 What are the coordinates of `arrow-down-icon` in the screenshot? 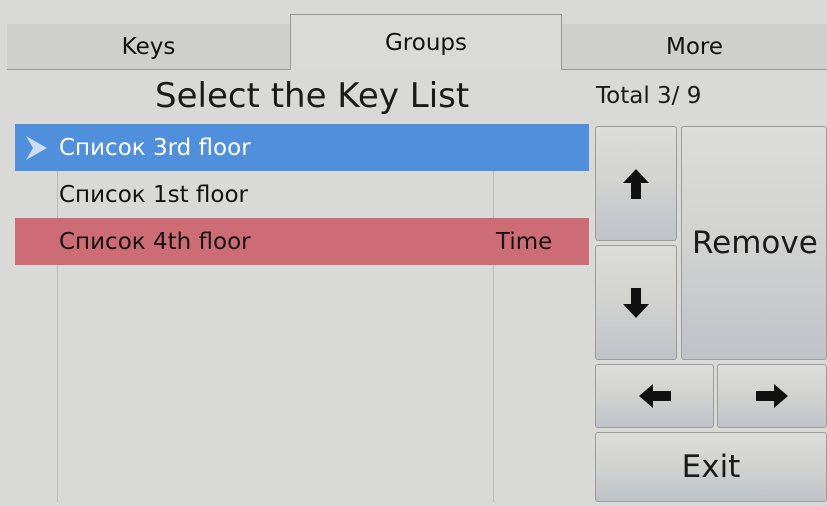 It's located at (636, 303).